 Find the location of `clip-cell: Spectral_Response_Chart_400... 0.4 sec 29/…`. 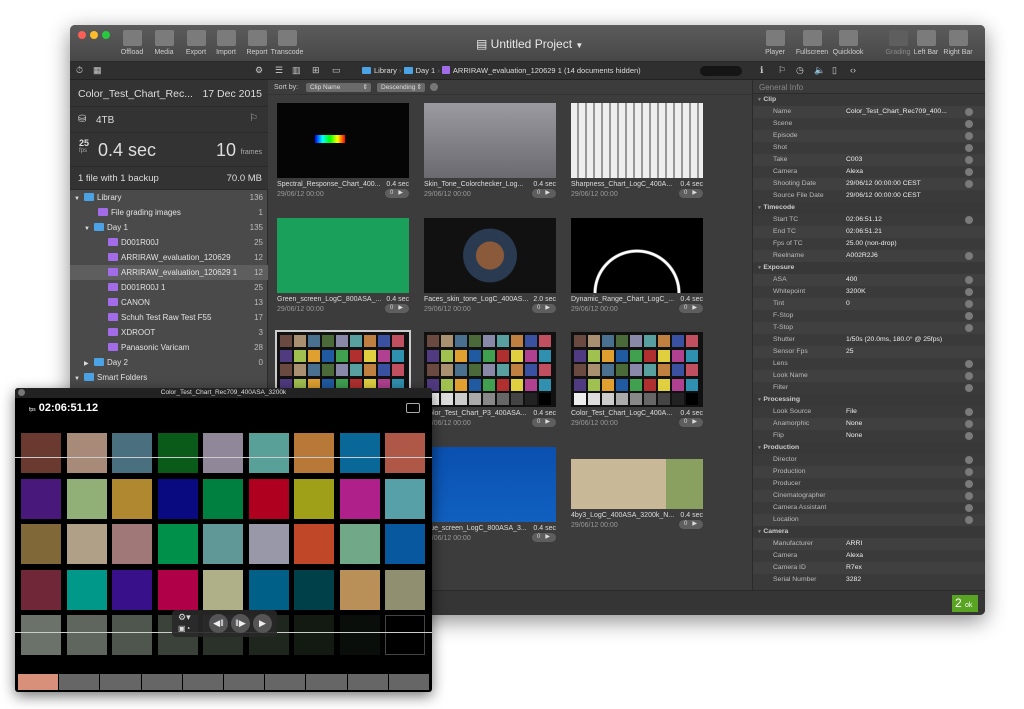

clip-cell: Spectral_Response_Chart_400... 0.4 sec 29/… is located at coordinates (343, 150).